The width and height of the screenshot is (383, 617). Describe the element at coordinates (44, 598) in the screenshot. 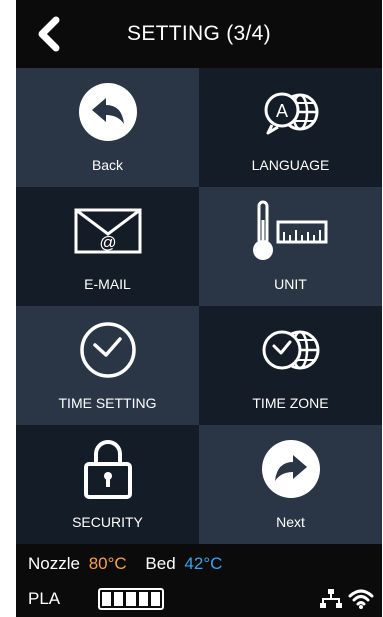

I see `material-label: PLA` at that location.